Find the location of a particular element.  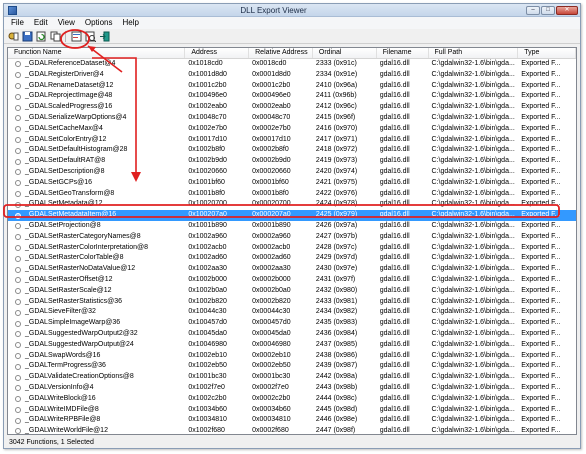

cell-function-name: _GDALSimpleImageWarp@36 is located at coordinates (96, 323).